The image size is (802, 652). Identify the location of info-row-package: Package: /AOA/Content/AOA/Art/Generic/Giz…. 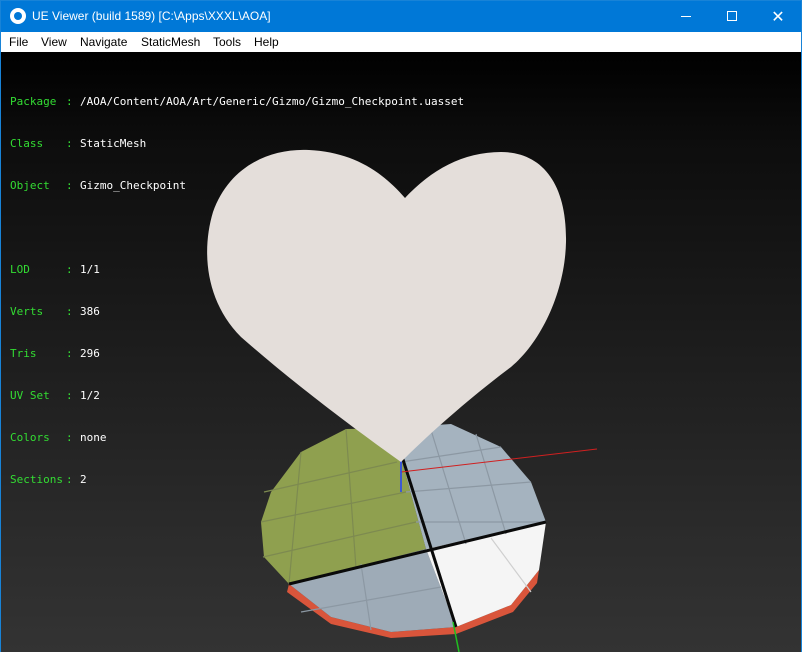
(237, 102).